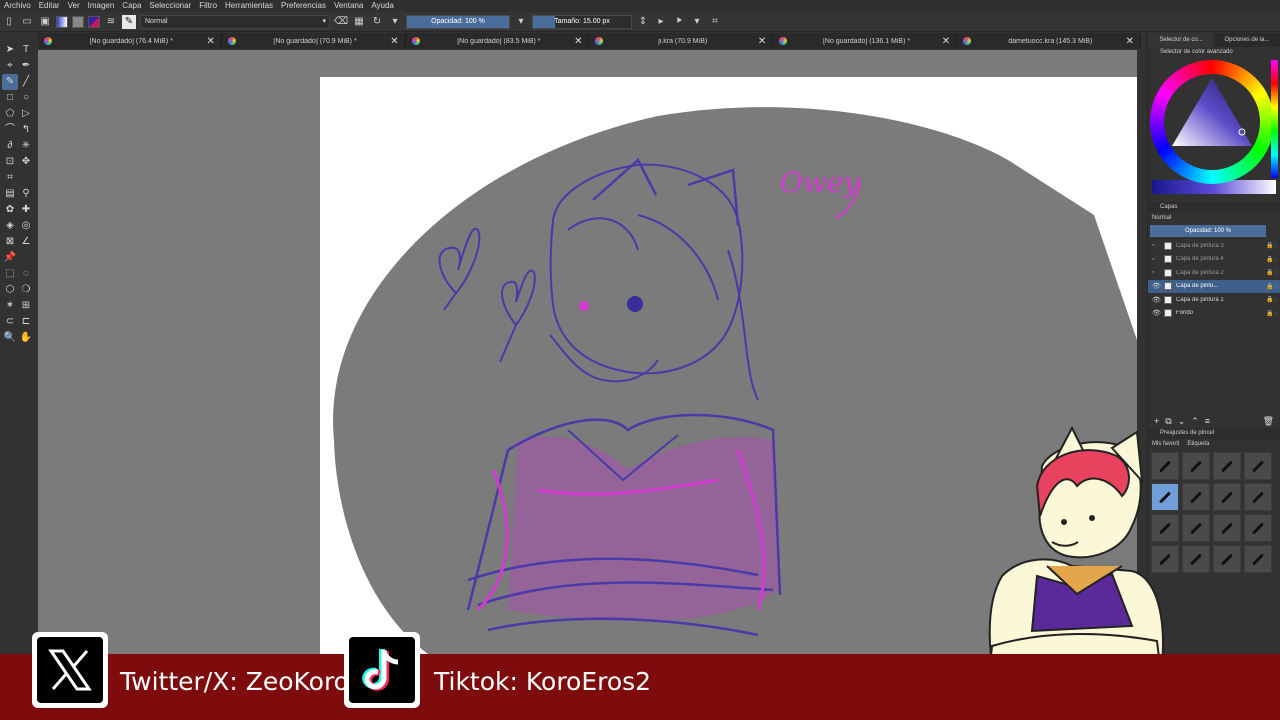 The width and height of the screenshot is (1280, 720). I want to click on rectangle-tool-icon: □, so click(10, 98).